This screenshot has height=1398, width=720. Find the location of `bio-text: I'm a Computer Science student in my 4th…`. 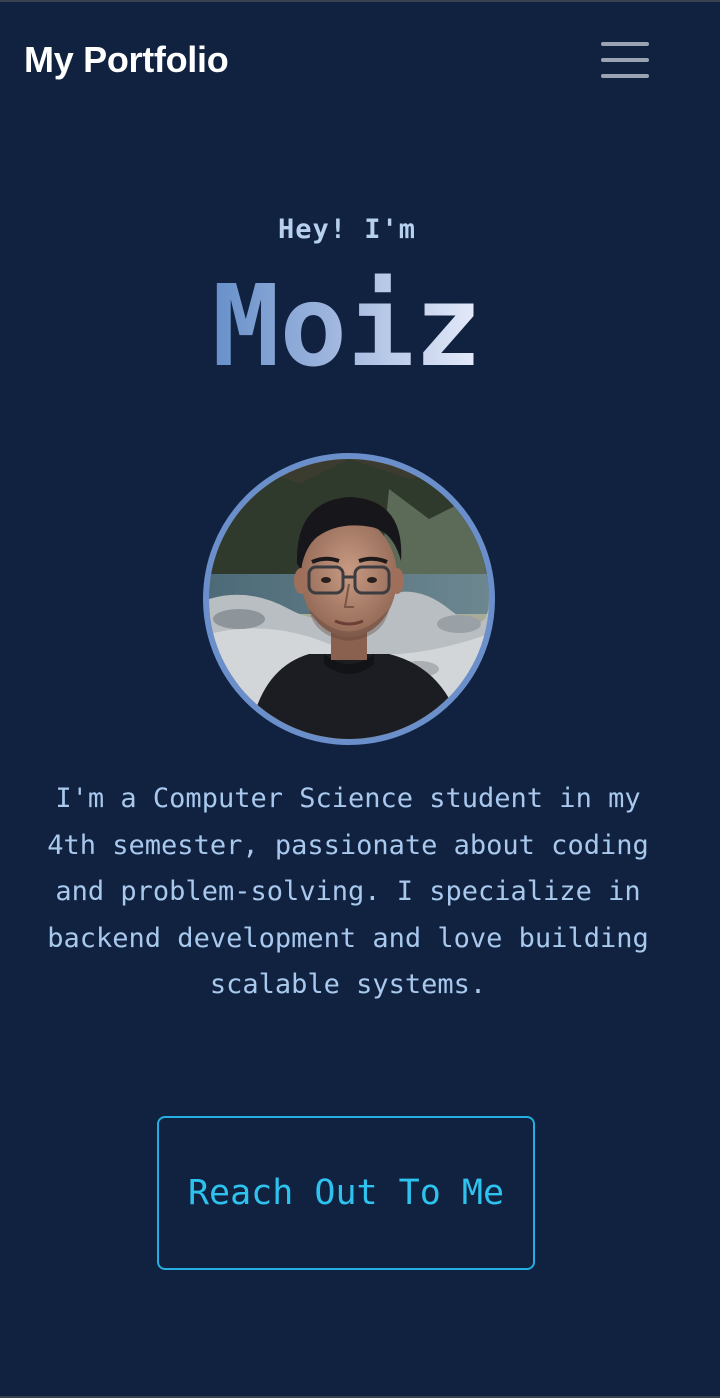

bio-text: I'm a Computer Science student in my 4th… is located at coordinates (348, 891).